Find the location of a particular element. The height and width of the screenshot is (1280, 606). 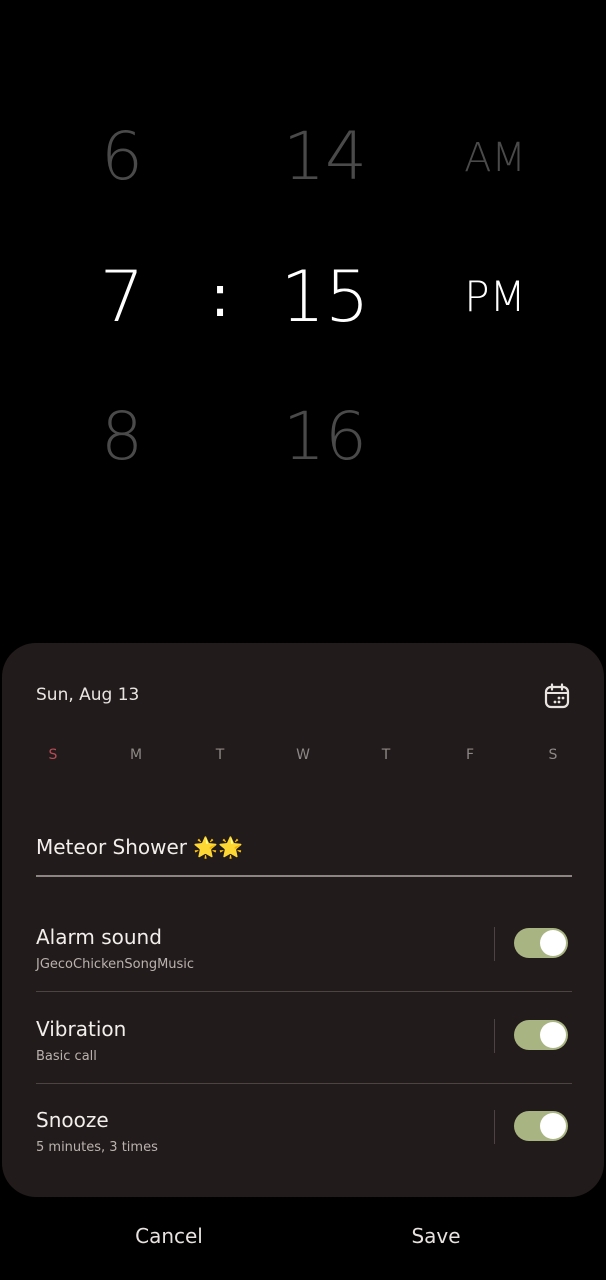

weekday-monday: M is located at coordinates (136, 755).